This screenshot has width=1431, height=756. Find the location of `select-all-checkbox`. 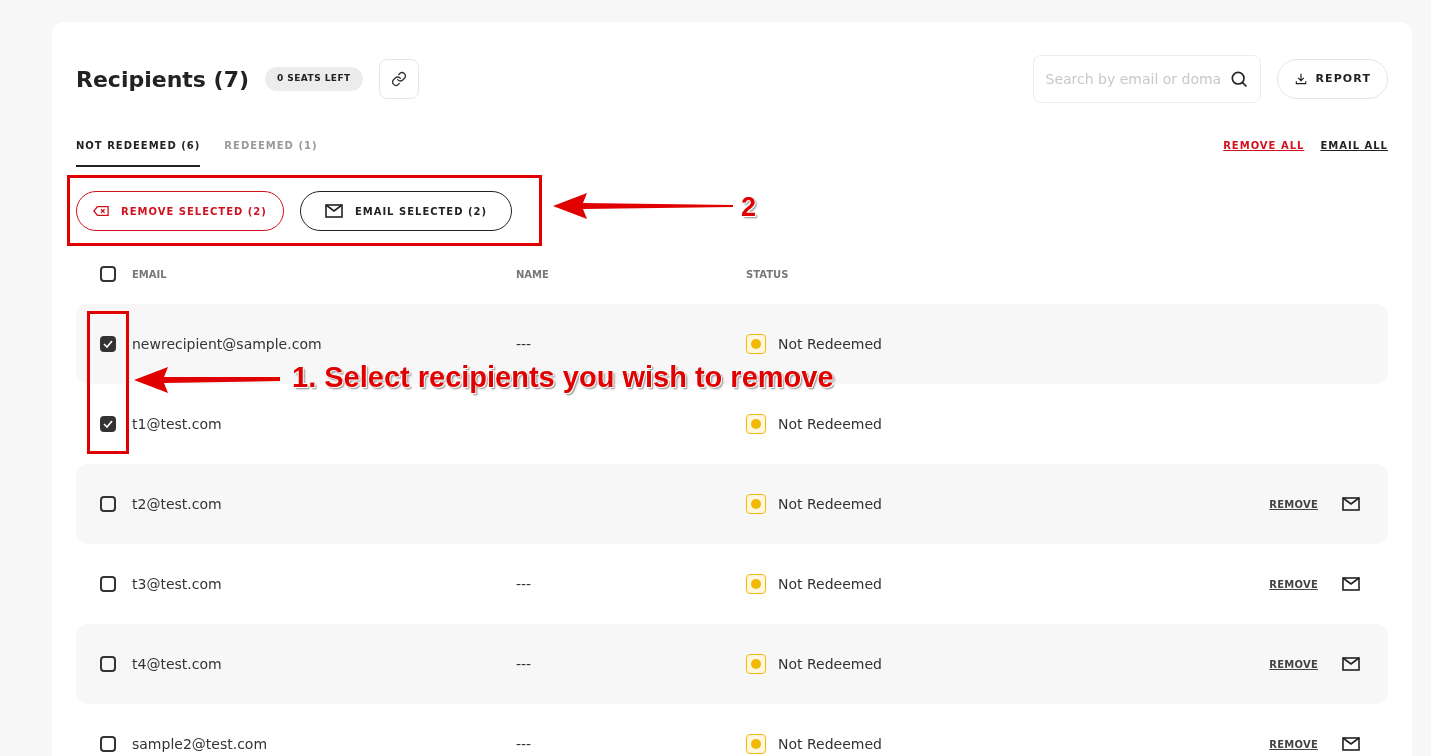

select-all-checkbox is located at coordinates (108, 274).